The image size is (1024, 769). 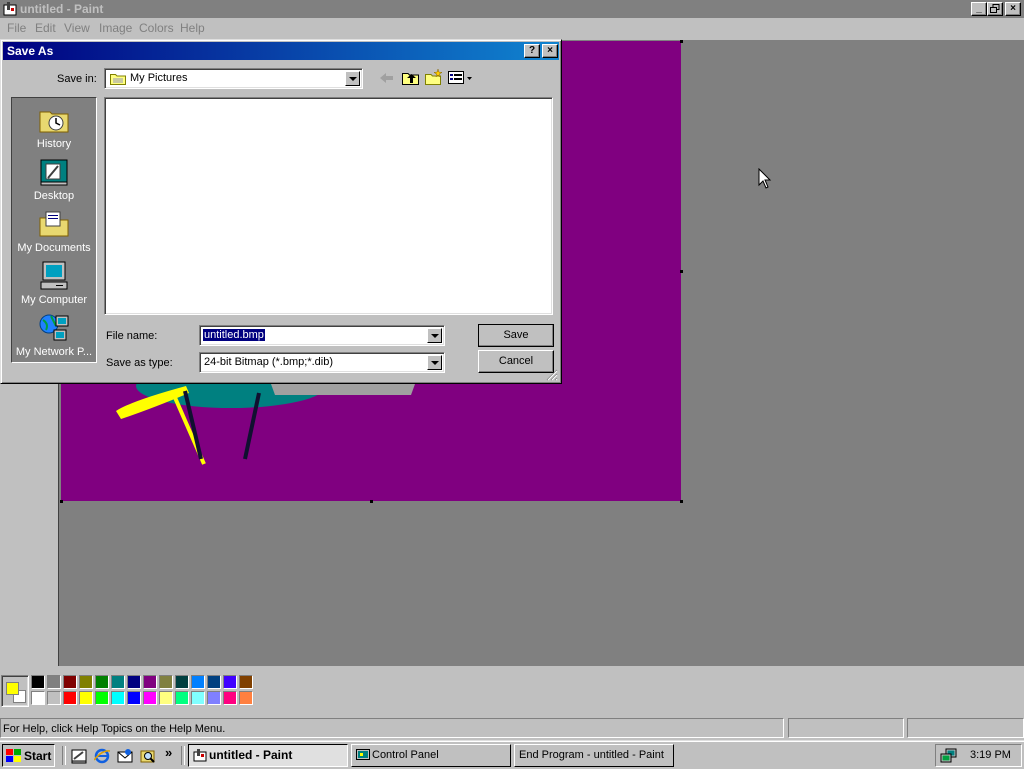 What do you see at coordinates (125, 757) in the screenshot?
I see `outlook-express-icon` at bounding box center [125, 757].